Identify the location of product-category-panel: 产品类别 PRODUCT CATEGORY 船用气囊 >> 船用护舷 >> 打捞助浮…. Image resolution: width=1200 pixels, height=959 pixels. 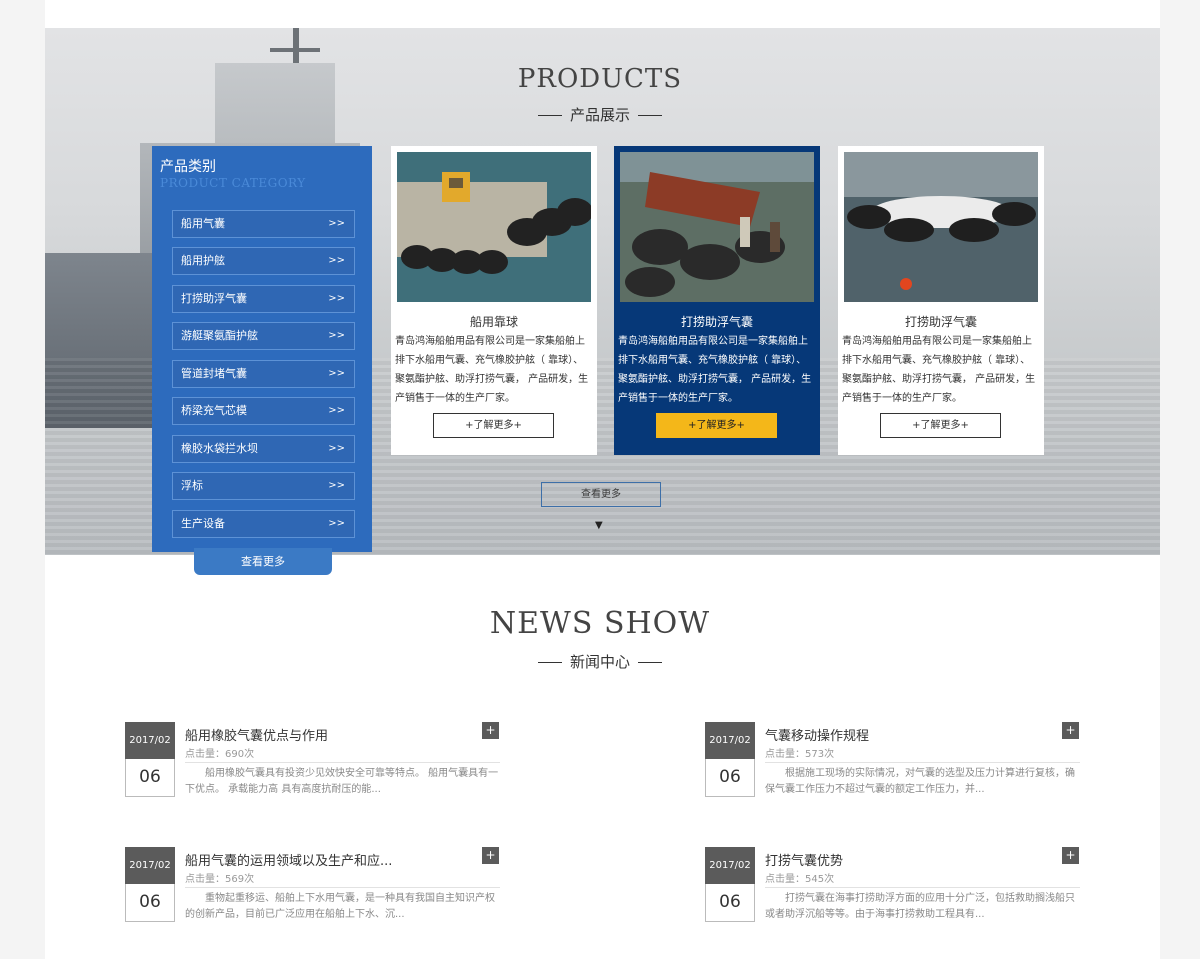
(262, 349).